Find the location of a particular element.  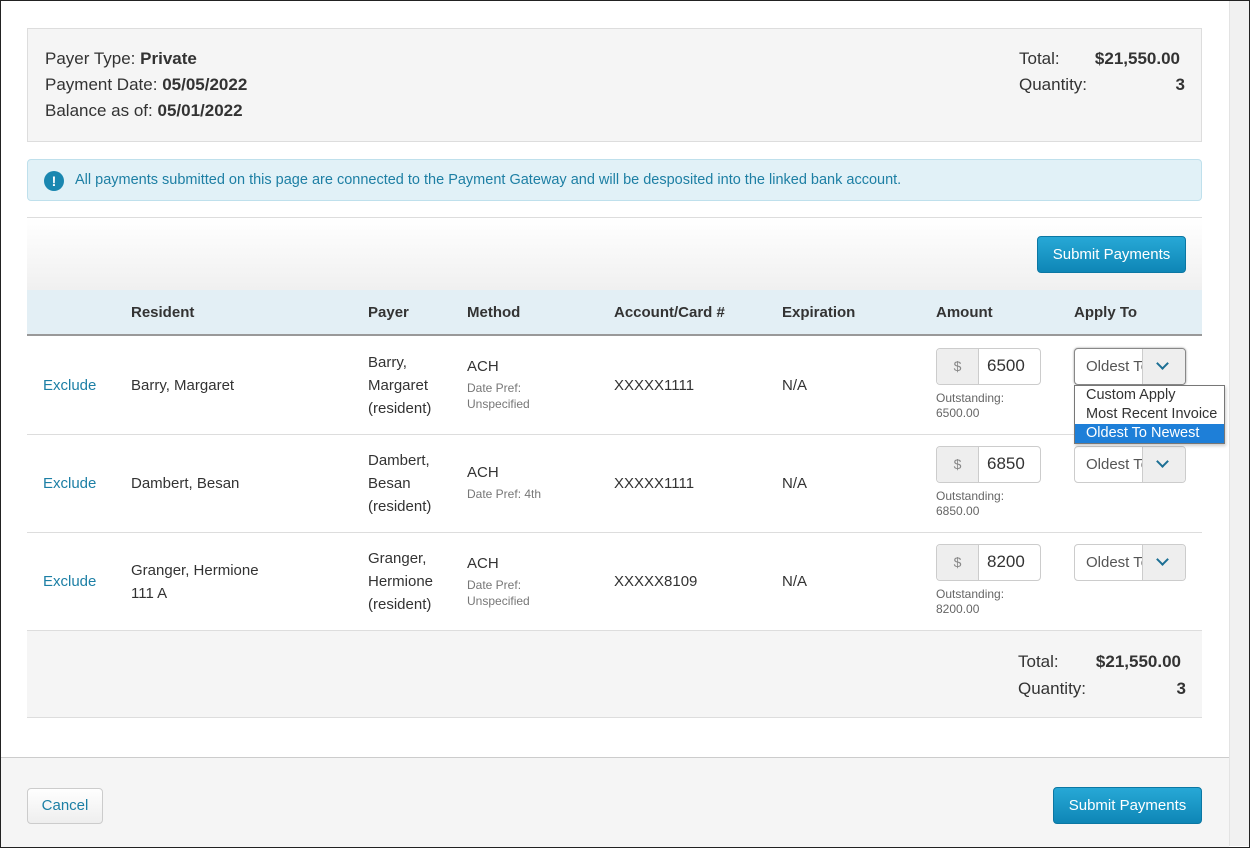

payer-name-line: Granger, is located at coordinates (397, 558).